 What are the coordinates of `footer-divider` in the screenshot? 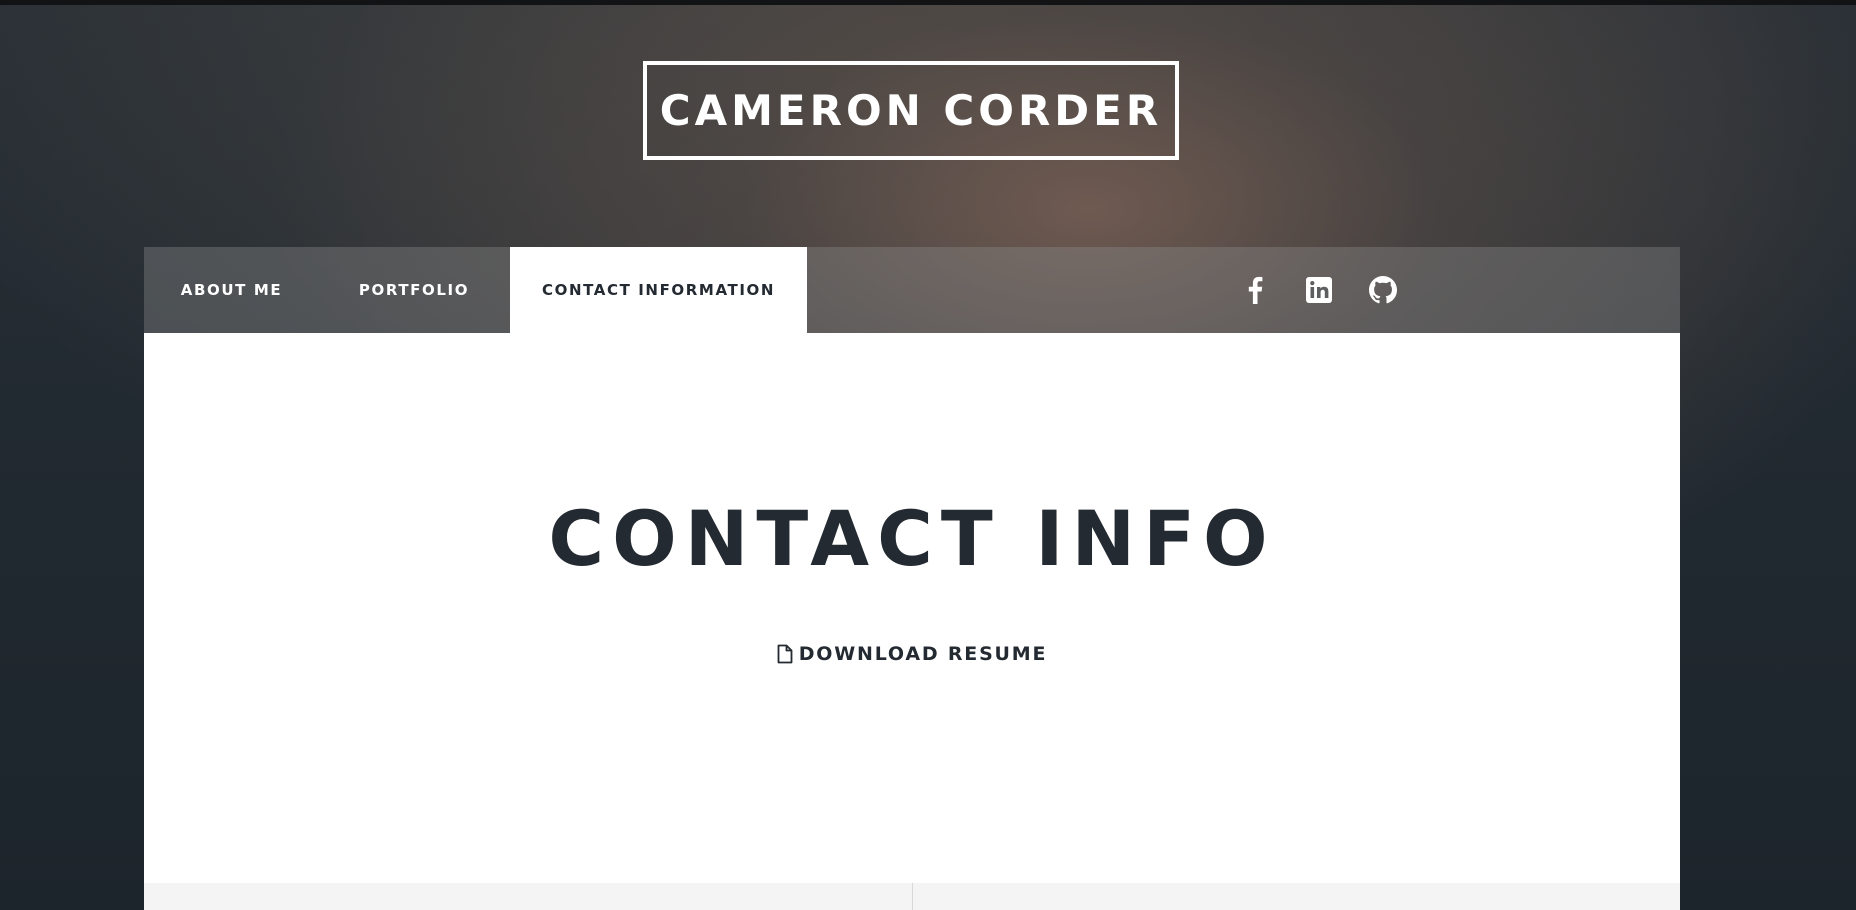 It's located at (912, 896).